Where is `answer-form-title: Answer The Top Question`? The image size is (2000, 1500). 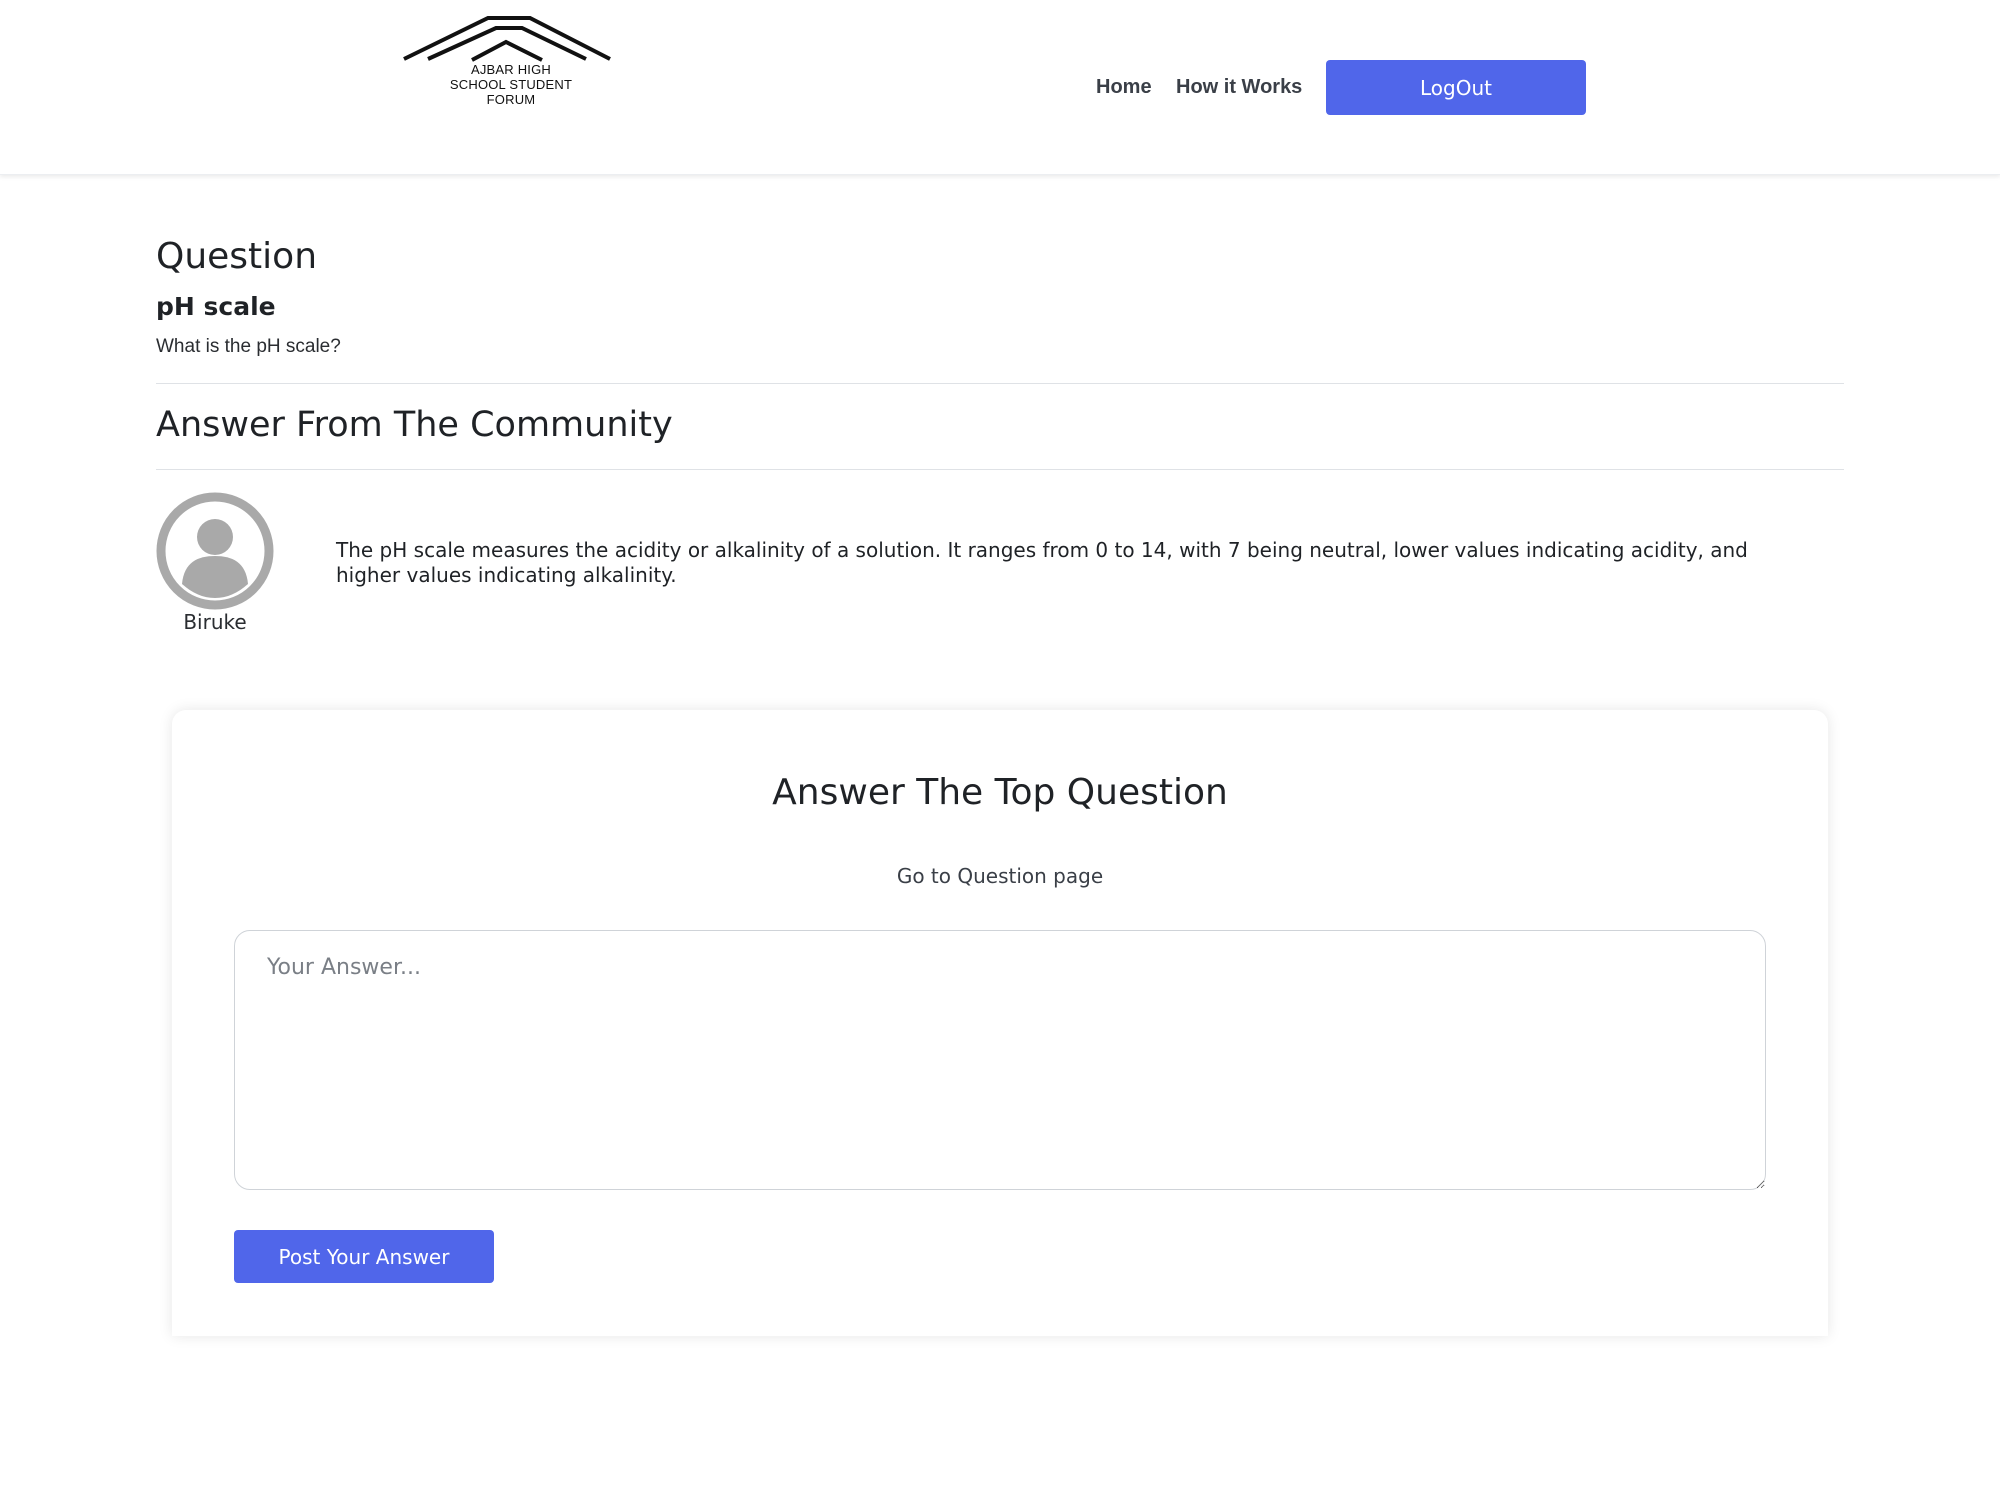 answer-form-title: Answer The Top Question is located at coordinates (1000, 792).